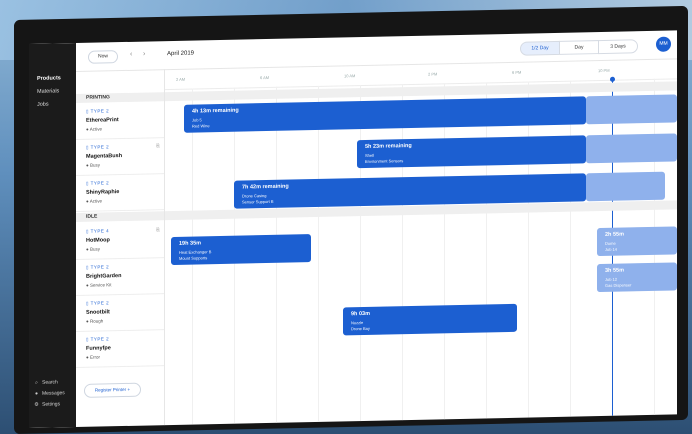  I want to click on resource-row: ▯ TYPE 2 MagentaBush ● Busy ⎘, so click(120, 157).